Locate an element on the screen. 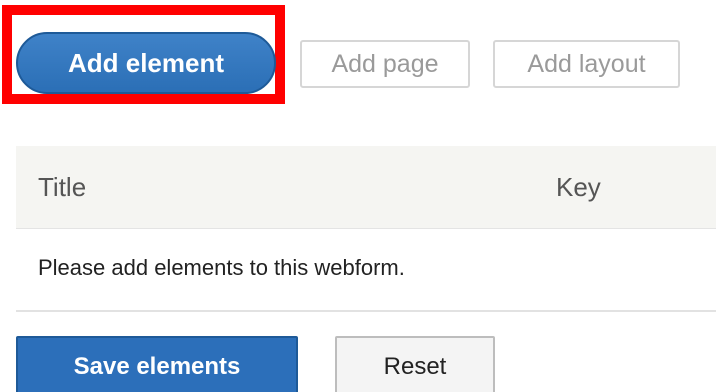 The image size is (716, 392). add-page-button: Add page is located at coordinates (385, 64).